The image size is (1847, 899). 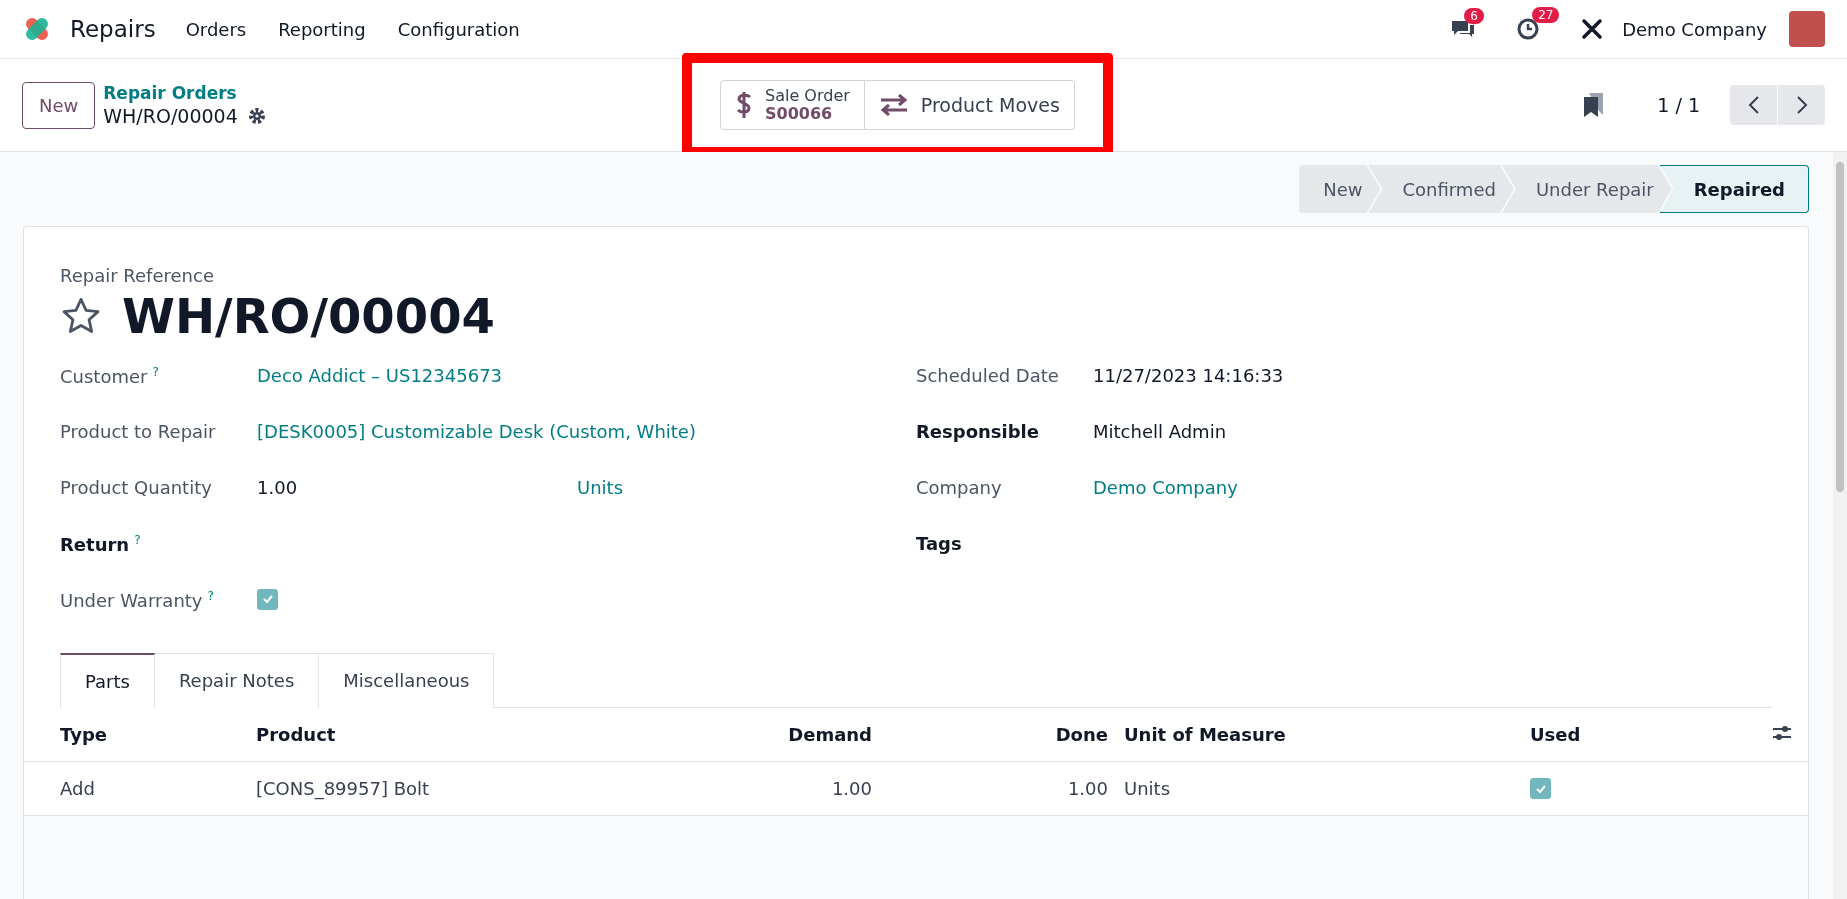 I want to click on field-value-link: Units, so click(x=600, y=487).